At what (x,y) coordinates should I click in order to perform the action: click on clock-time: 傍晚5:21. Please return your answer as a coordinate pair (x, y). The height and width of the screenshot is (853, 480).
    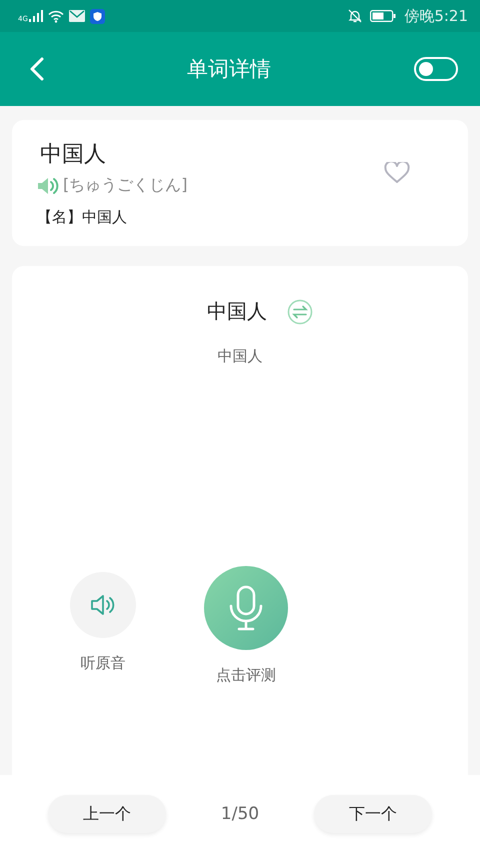
    Looking at the image, I should click on (436, 16).